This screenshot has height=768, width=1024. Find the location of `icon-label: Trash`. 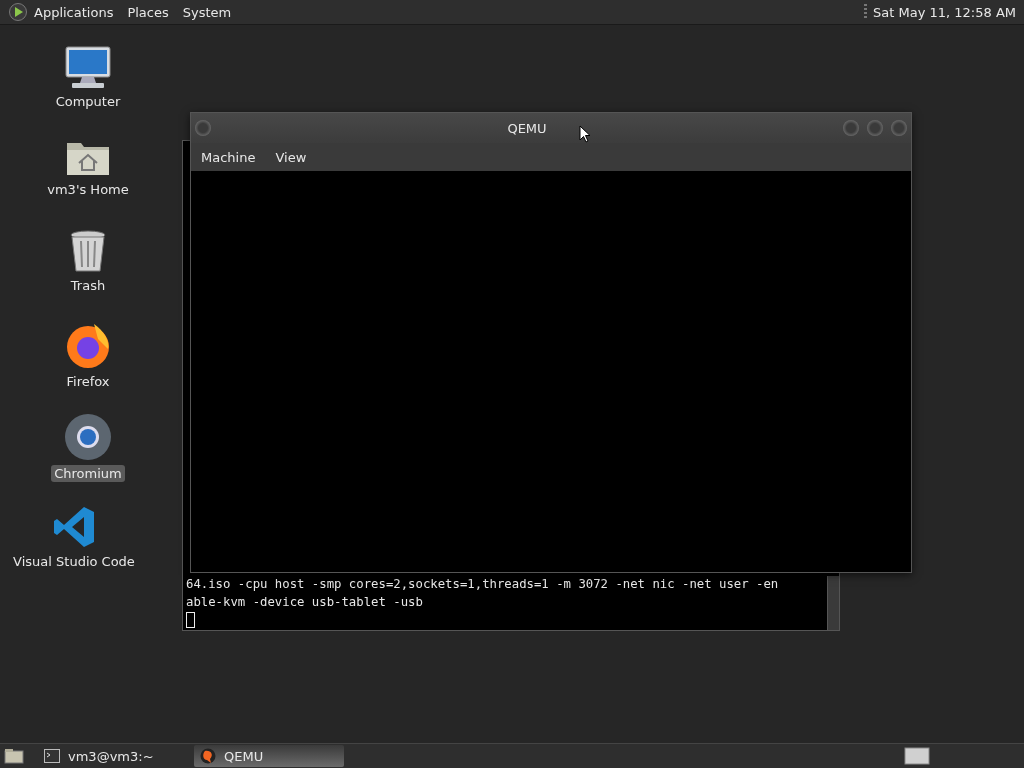

icon-label: Trash is located at coordinates (88, 285).